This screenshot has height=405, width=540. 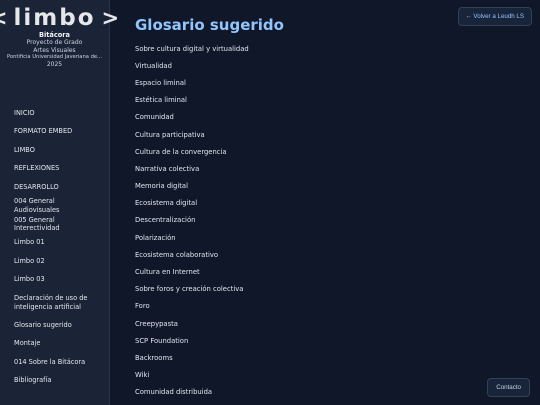 I want to click on sidebar-item-bibliografia: Bibliografía, so click(x=54, y=381).